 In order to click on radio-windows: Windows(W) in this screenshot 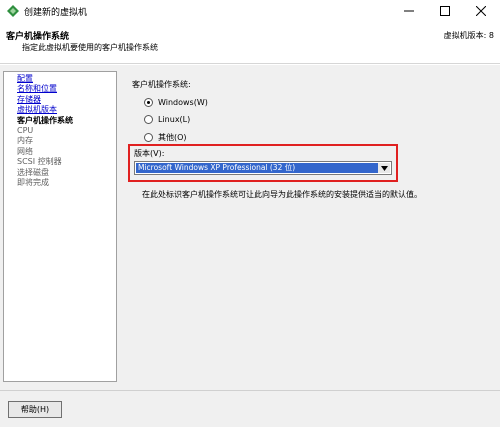, I will do `click(176, 102)`.